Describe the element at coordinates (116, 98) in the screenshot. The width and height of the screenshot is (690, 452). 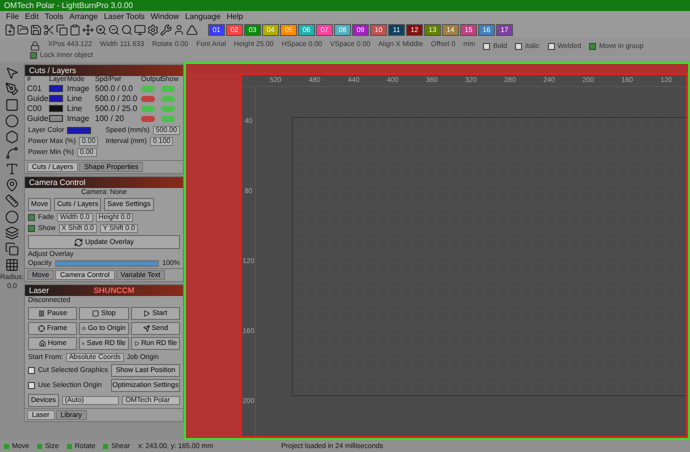
I see `speed-power: 500.0 / 20.0` at that location.